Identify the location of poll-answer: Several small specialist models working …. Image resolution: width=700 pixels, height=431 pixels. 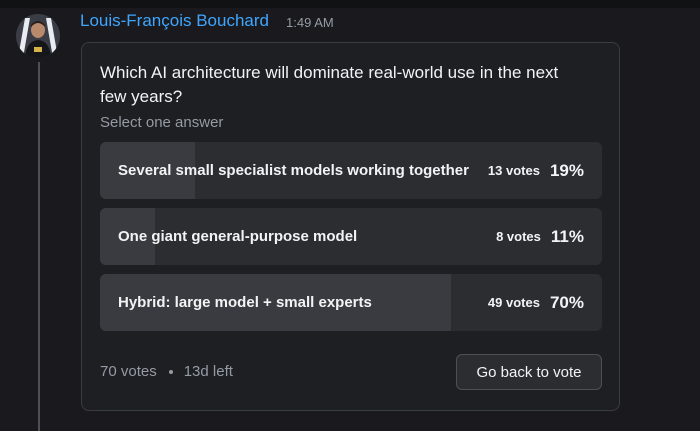
(351, 170).